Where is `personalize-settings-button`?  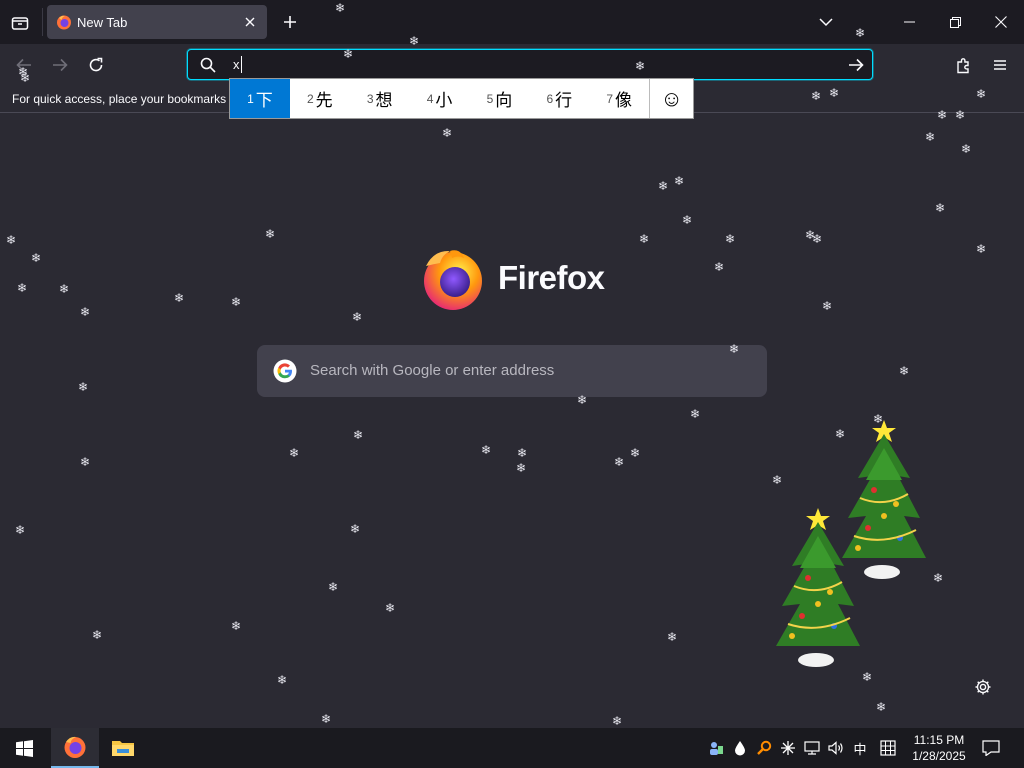
personalize-settings-button is located at coordinates (983, 687).